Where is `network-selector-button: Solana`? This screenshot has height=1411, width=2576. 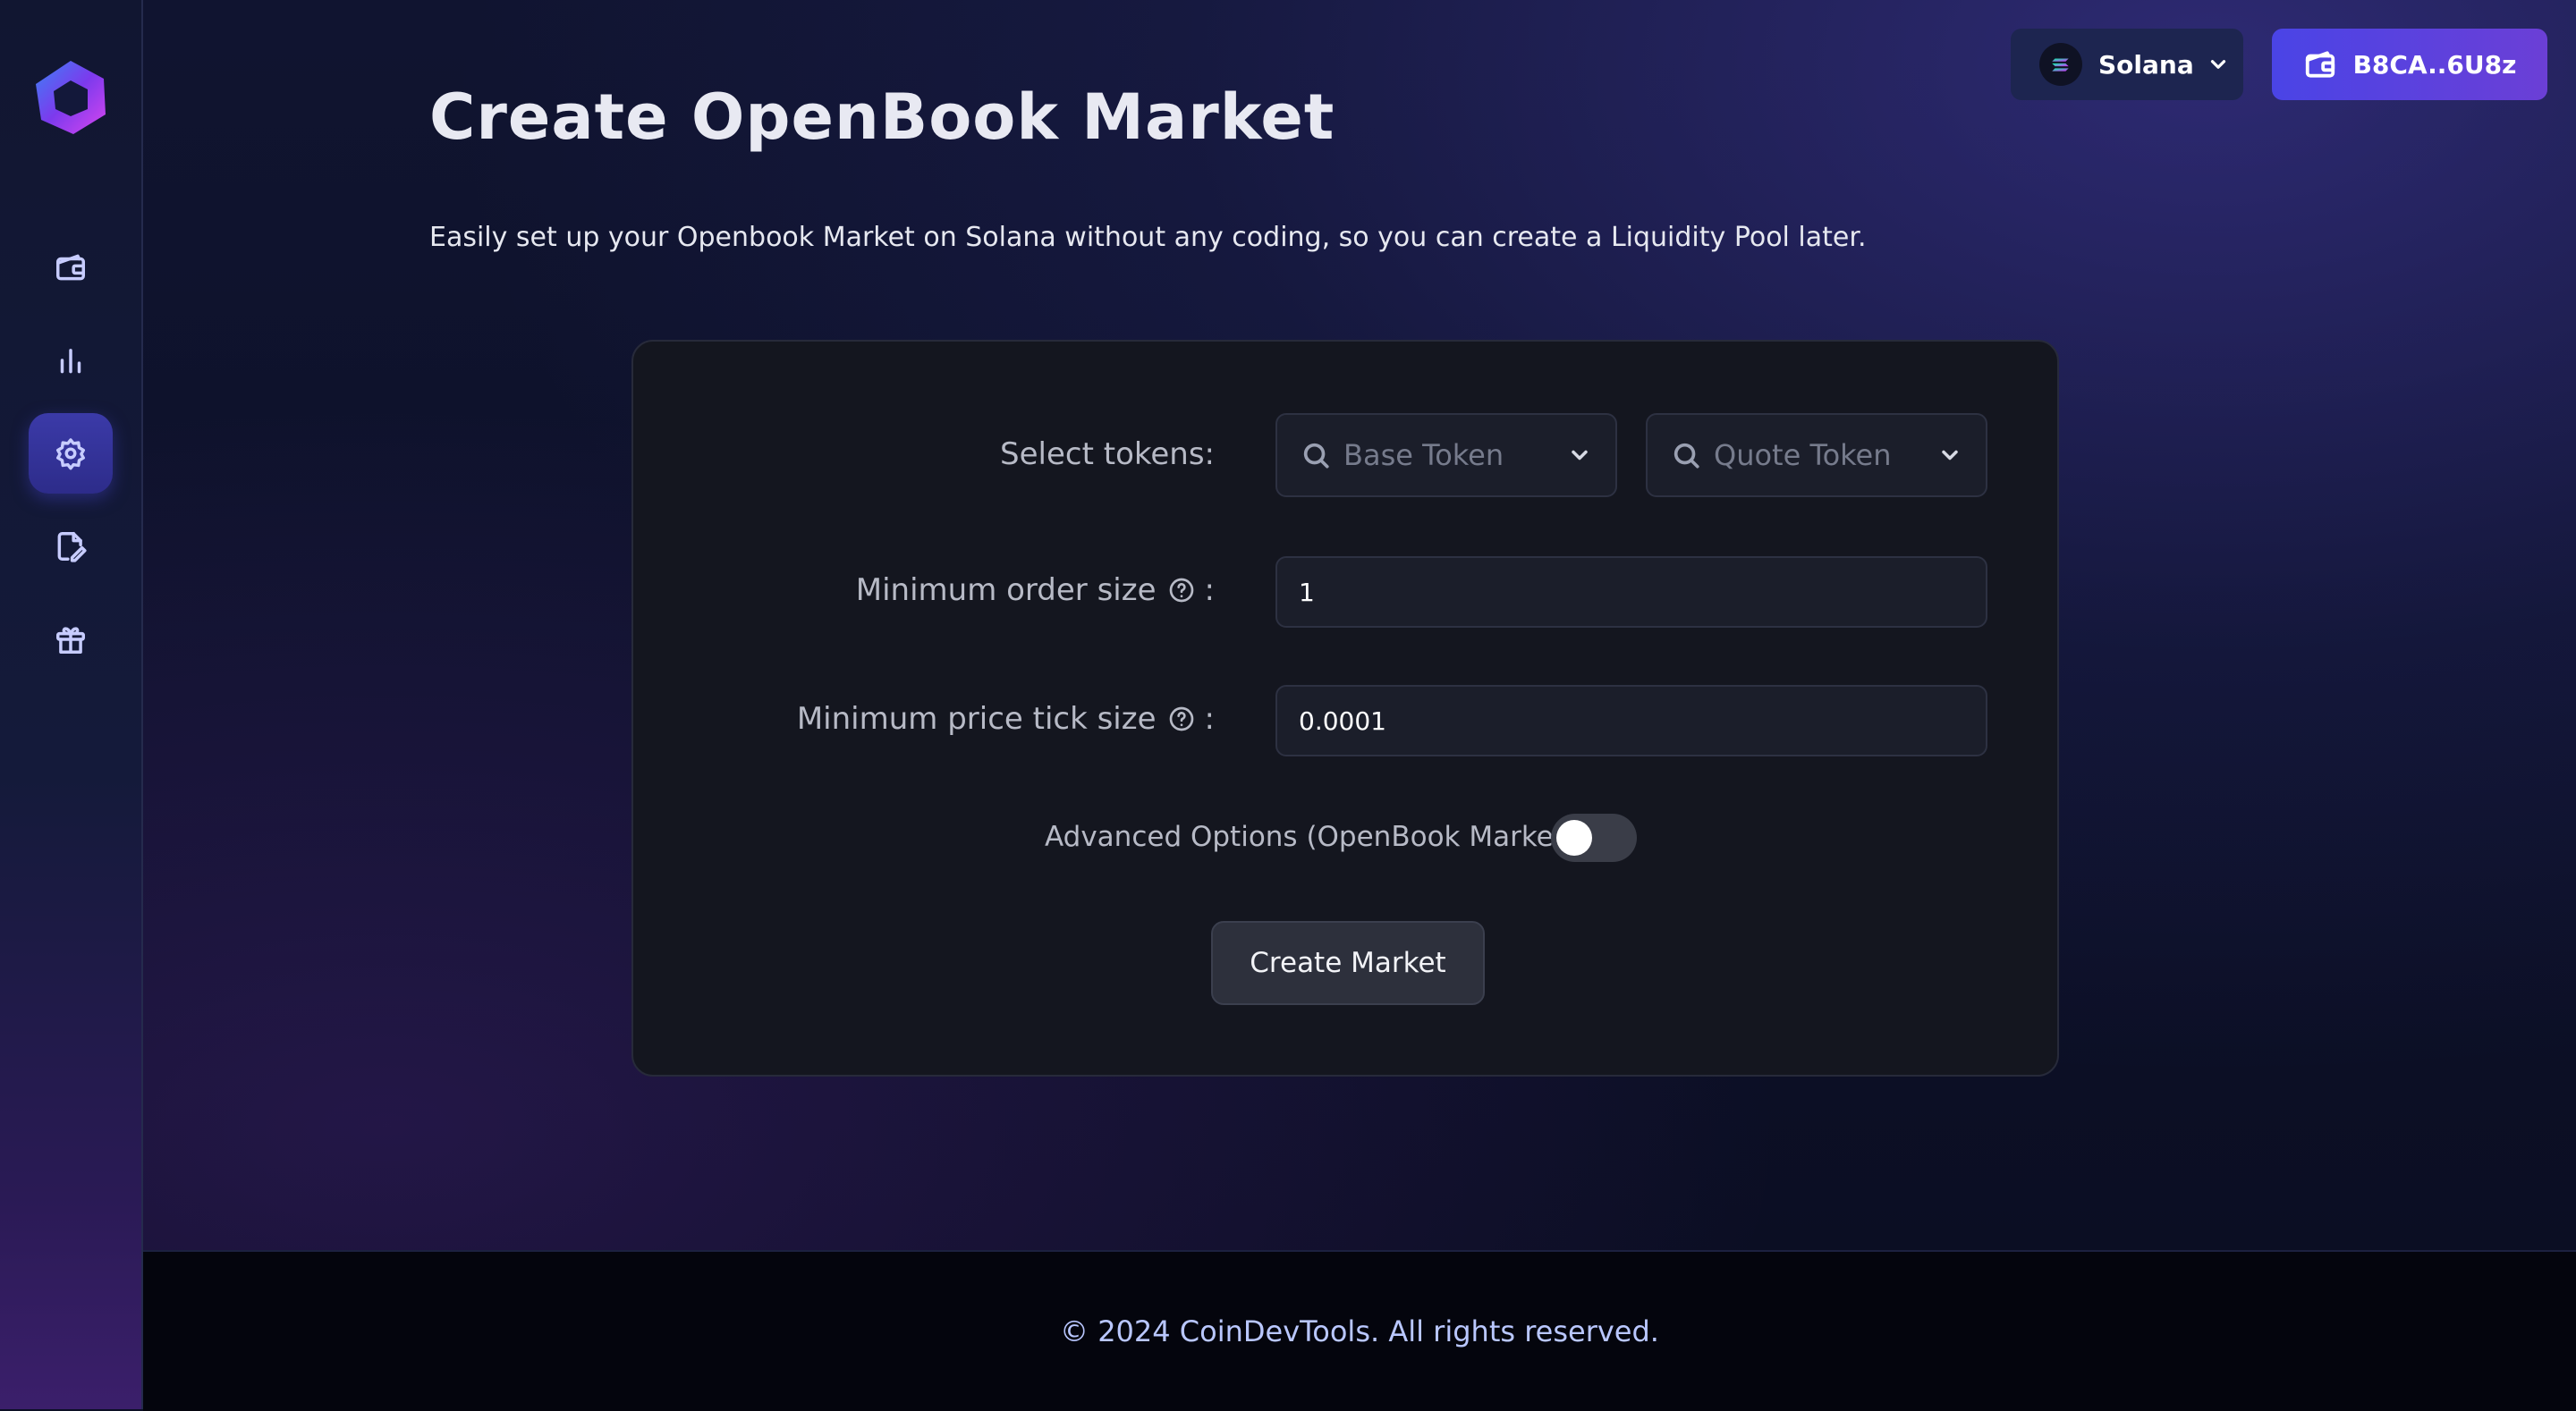
network-selector-button: Solana is located at coordinates (2127, 64).